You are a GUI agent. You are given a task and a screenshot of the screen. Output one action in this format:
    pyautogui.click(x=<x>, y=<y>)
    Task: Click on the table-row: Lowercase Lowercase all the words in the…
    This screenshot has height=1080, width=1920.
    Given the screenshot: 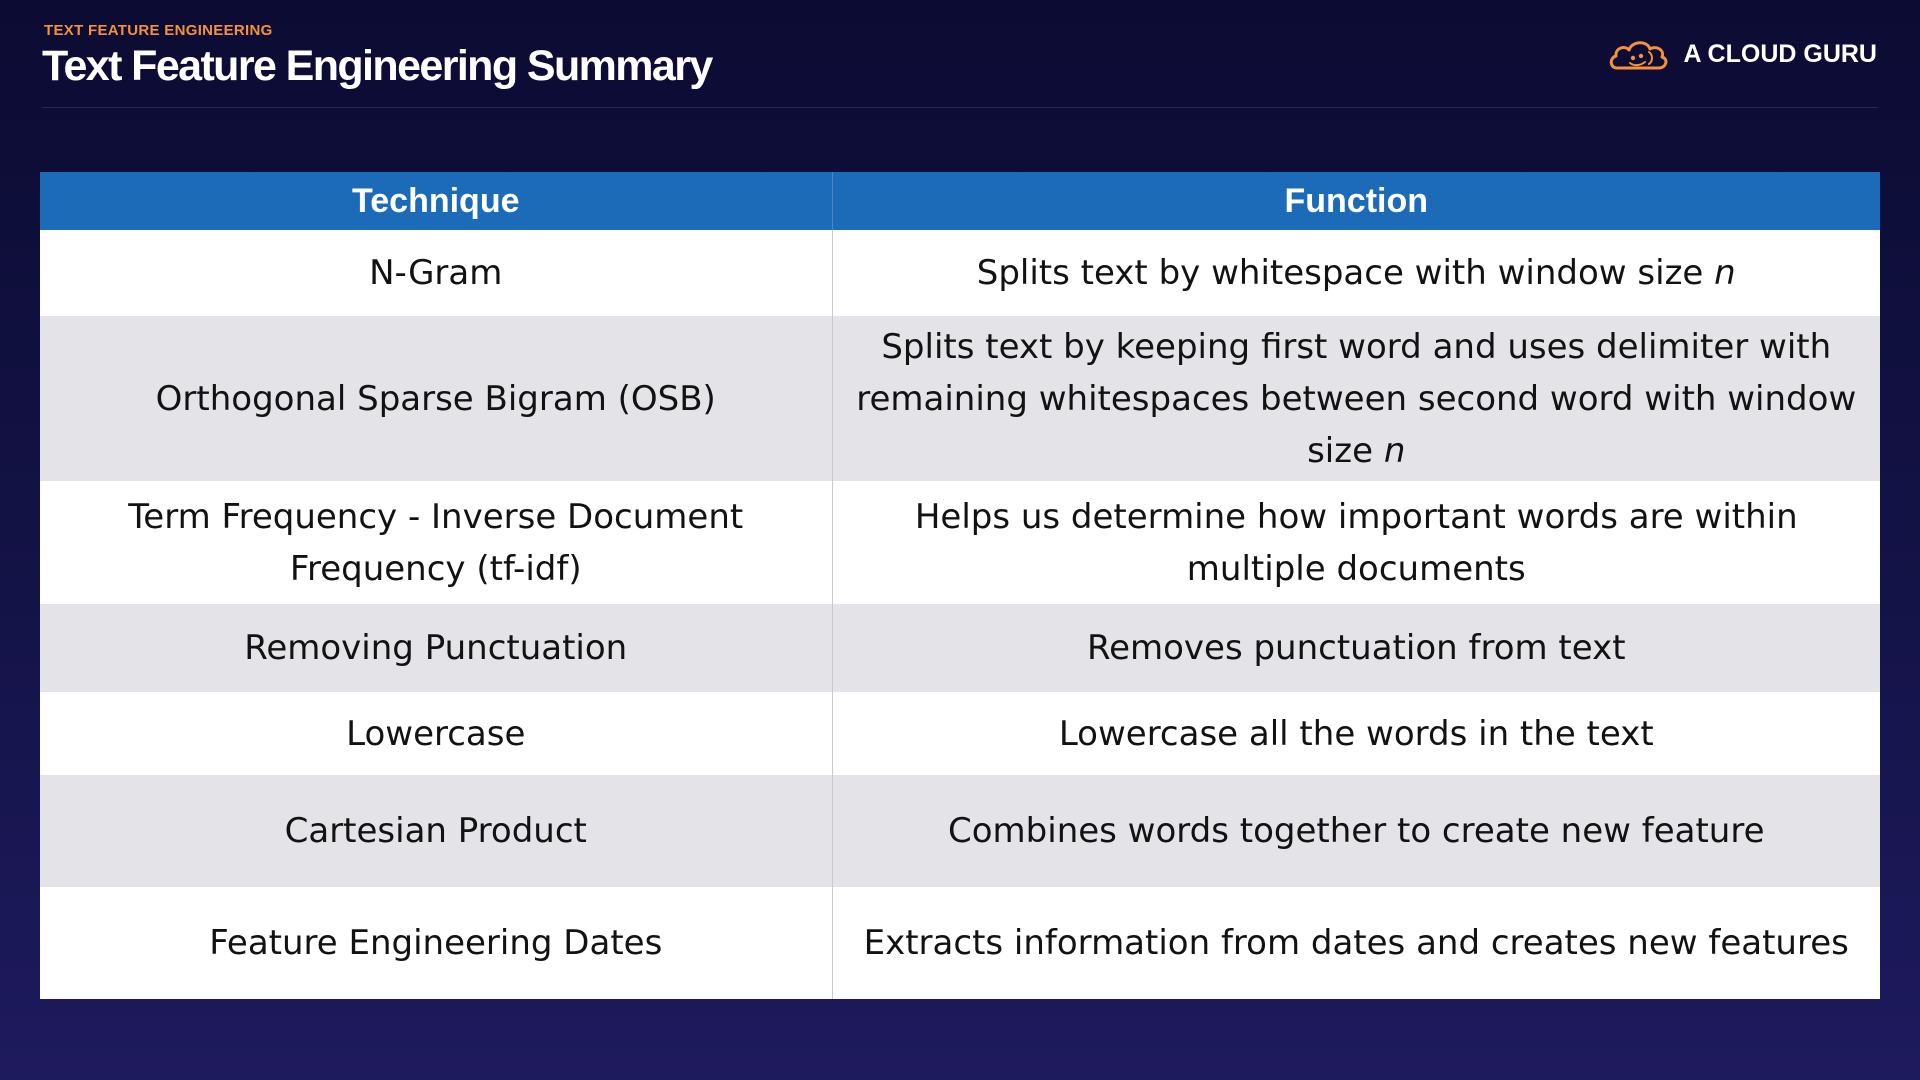 What is the action you would take?
    pyautogui.click(x=960, y=733)
    